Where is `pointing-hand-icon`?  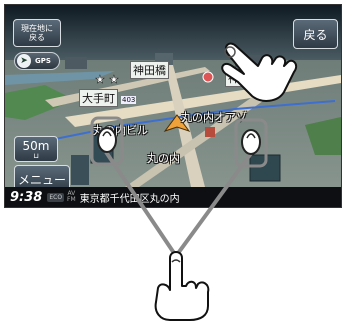 pointing-hand-icon is located at coordinates (182, 286).